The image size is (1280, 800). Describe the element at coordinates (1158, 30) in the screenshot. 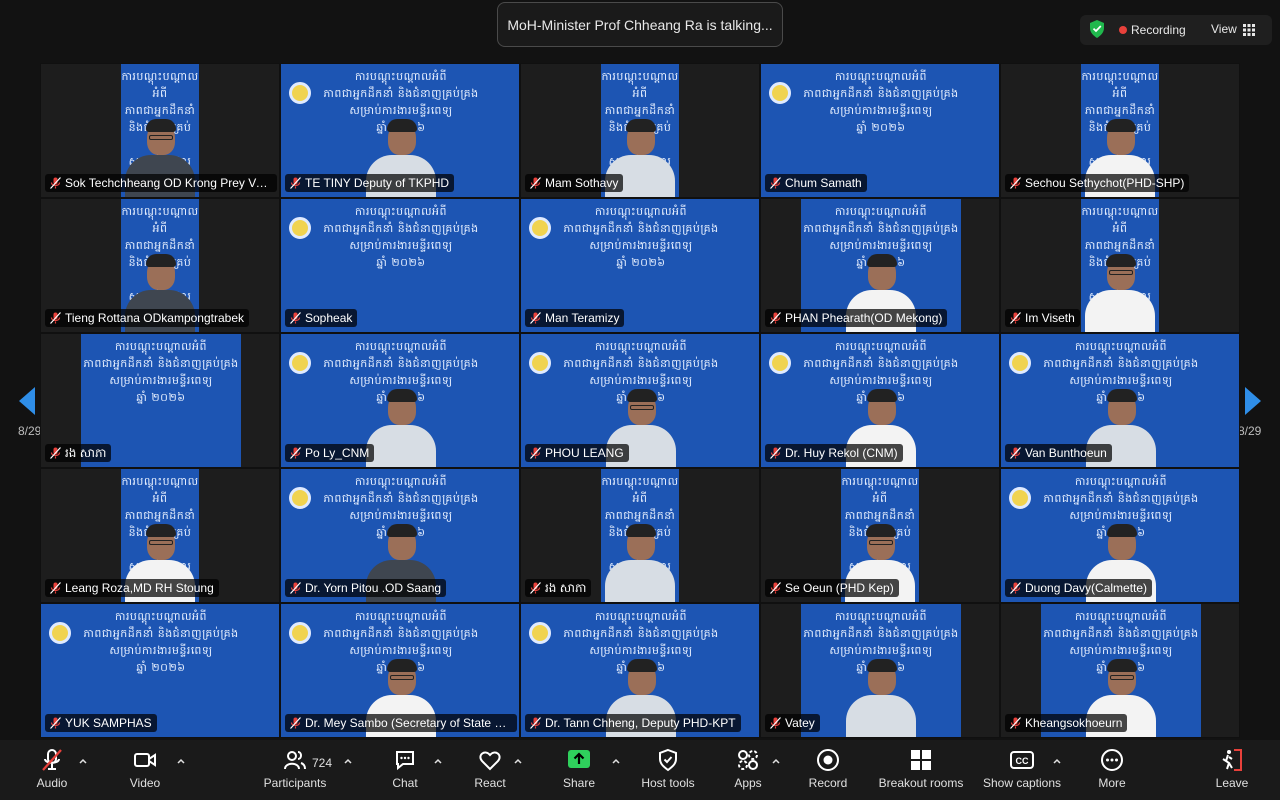

I see `recording-label: Recording` at that location.